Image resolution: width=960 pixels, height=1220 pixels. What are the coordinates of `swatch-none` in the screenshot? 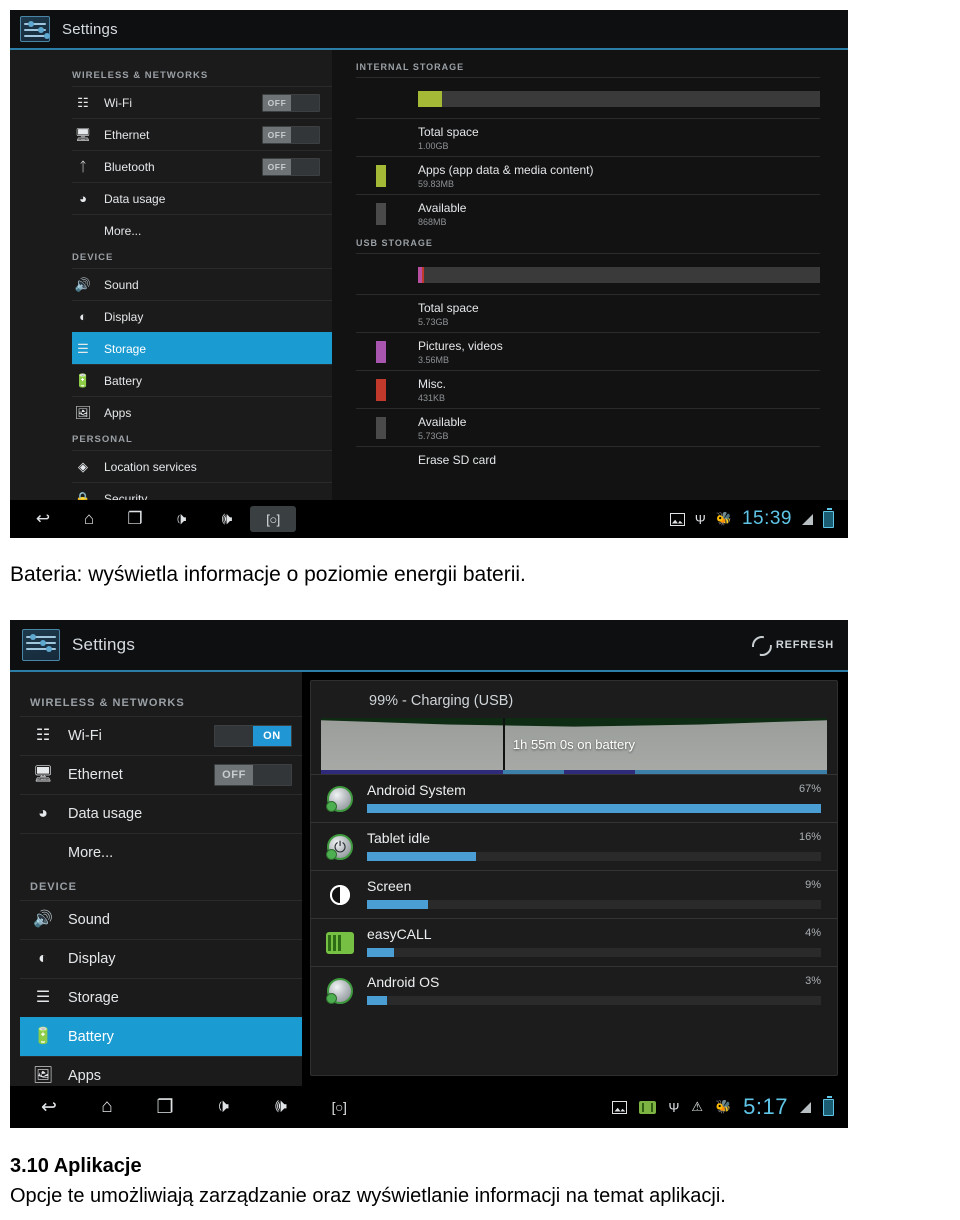 It's located at (381, 466).